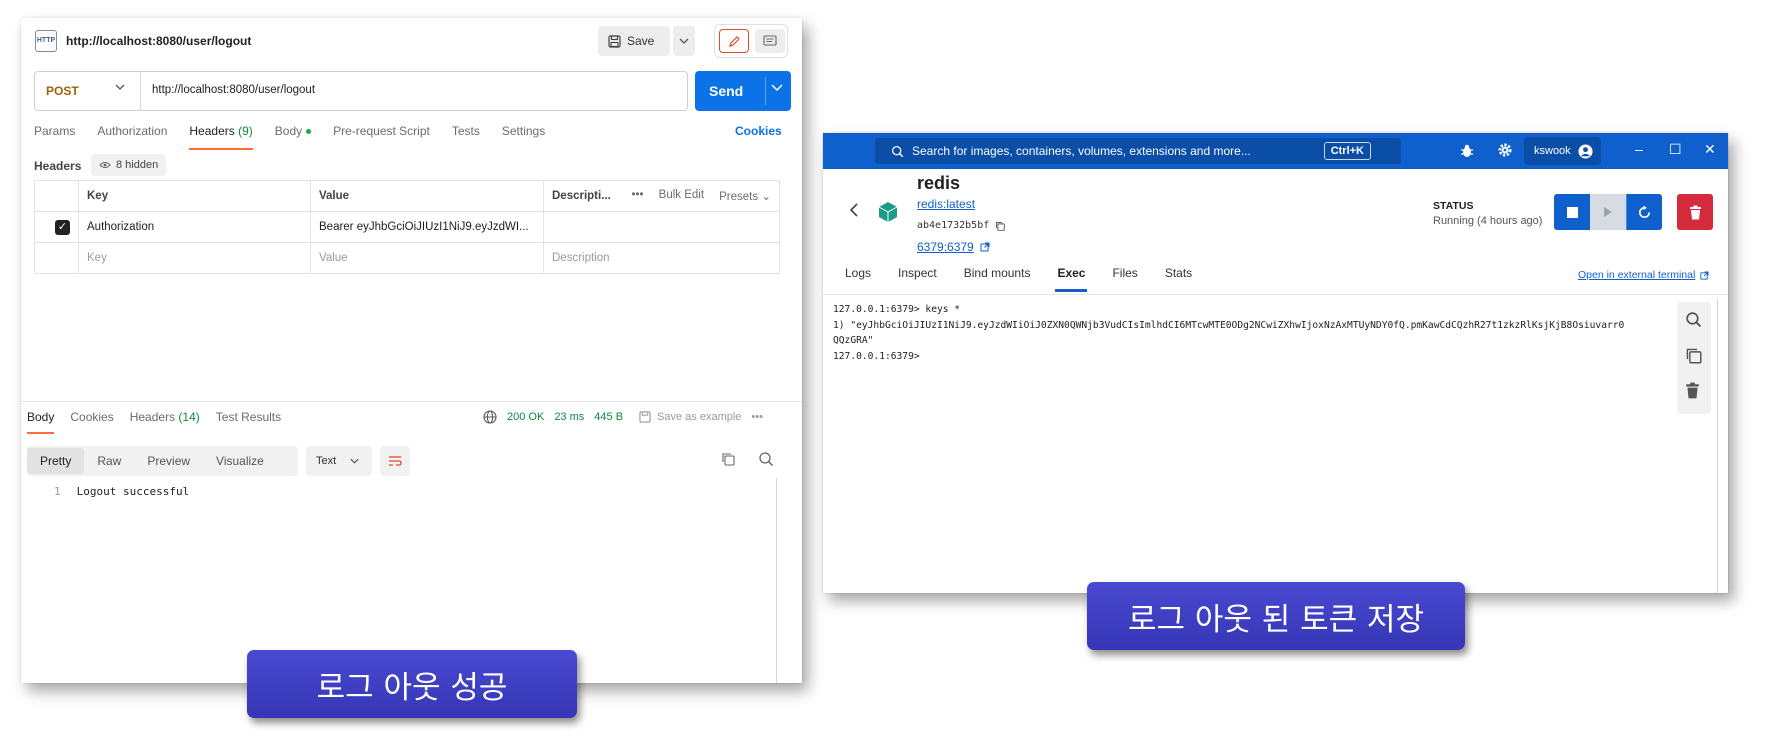 The image size is (1767, 749). What do you see at coordinates (1644, 212) in the screenshot?
I see `restart-button` at bounding box center [1644, 212].